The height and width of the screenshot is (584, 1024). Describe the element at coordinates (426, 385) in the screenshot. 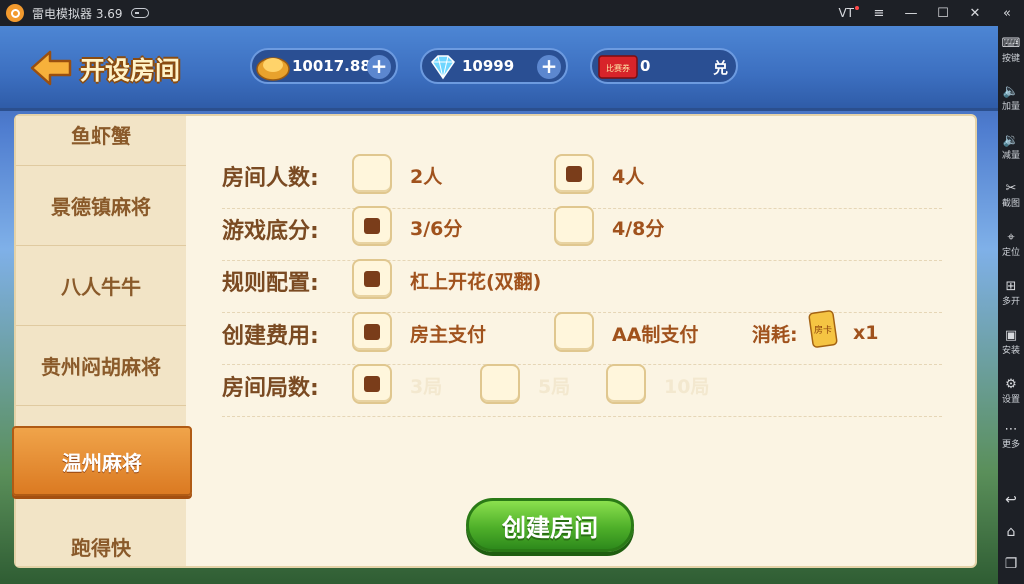

I see `rounds-3-option: 3局` at that location.